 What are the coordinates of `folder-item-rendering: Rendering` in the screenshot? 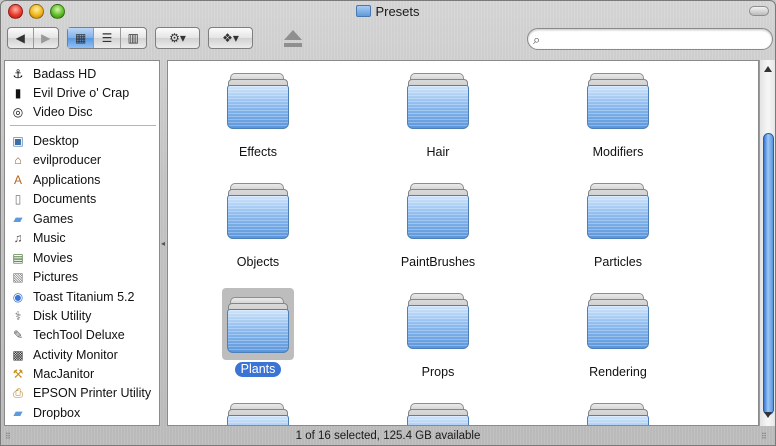 It's located at (618, 332).